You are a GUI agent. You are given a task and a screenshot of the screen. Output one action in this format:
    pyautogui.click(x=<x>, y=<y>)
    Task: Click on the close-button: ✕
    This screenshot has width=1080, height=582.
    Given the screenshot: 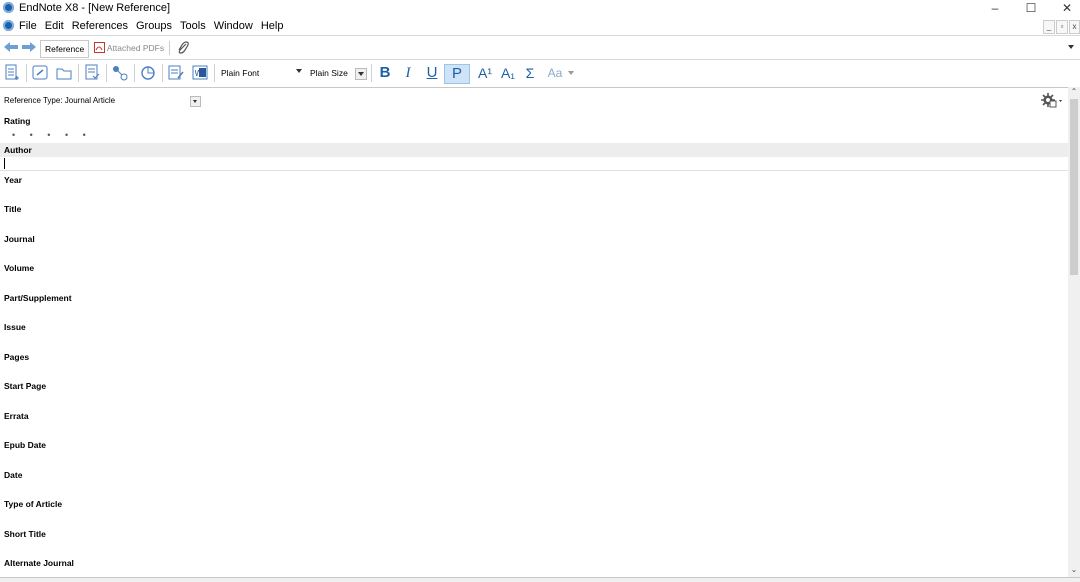 What is the action you would take?
    pyautogui.click(x=1067, y=8)
    